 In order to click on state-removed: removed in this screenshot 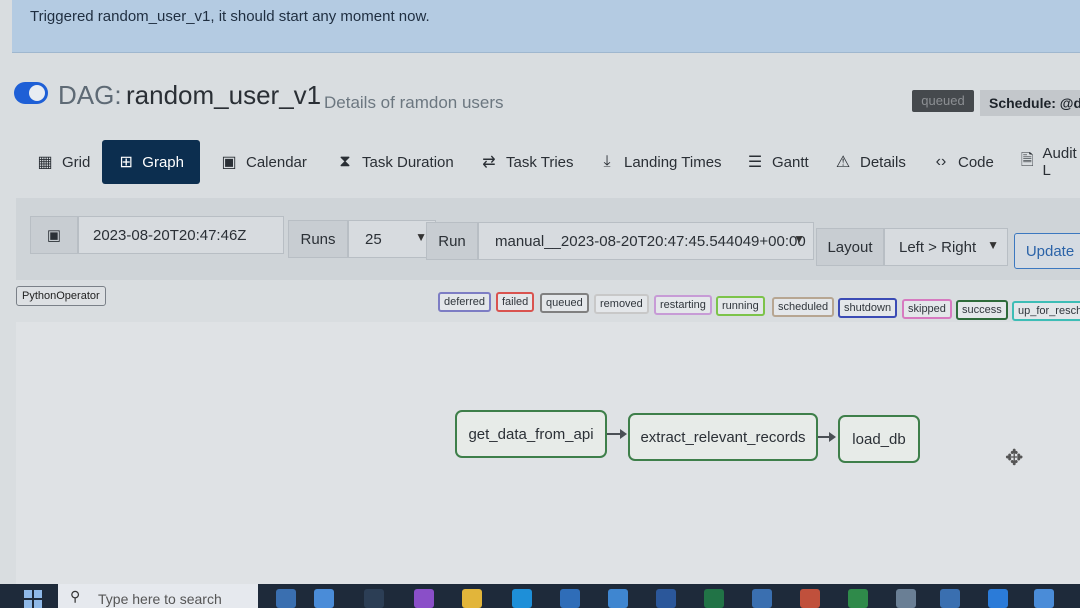, I will do `click(621, 304)`.